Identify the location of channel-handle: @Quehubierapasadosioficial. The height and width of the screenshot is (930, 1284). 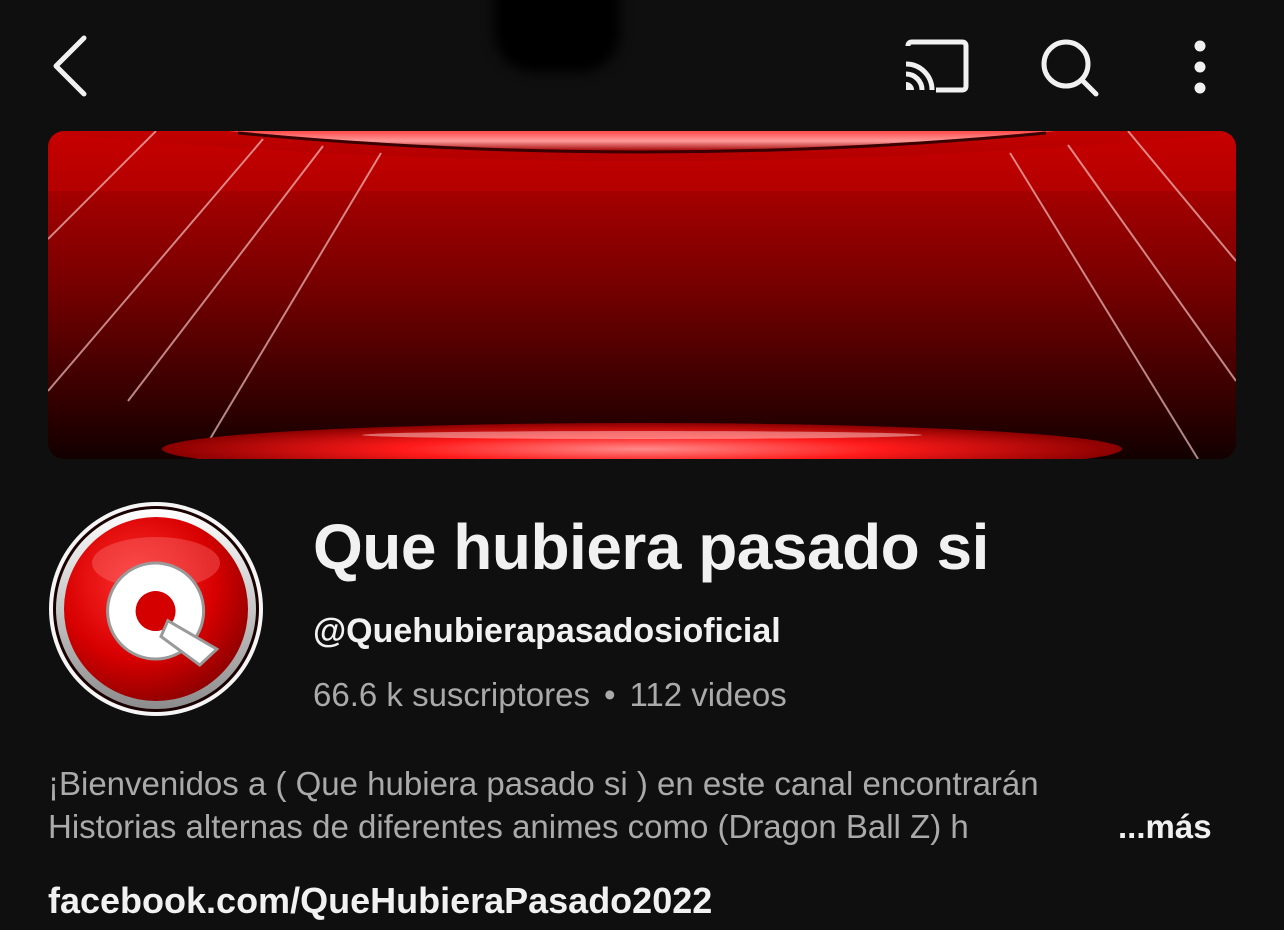
(547, 631).